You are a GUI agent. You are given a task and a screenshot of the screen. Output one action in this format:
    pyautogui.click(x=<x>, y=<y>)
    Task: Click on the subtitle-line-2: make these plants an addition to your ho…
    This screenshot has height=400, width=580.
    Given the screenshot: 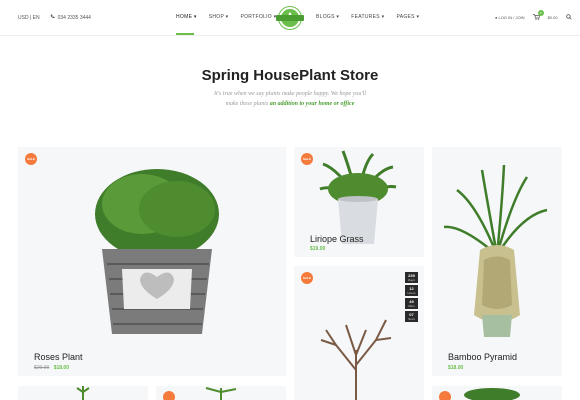 What is the action you would take?
    pyautogui.click(x=290, y=104)
    